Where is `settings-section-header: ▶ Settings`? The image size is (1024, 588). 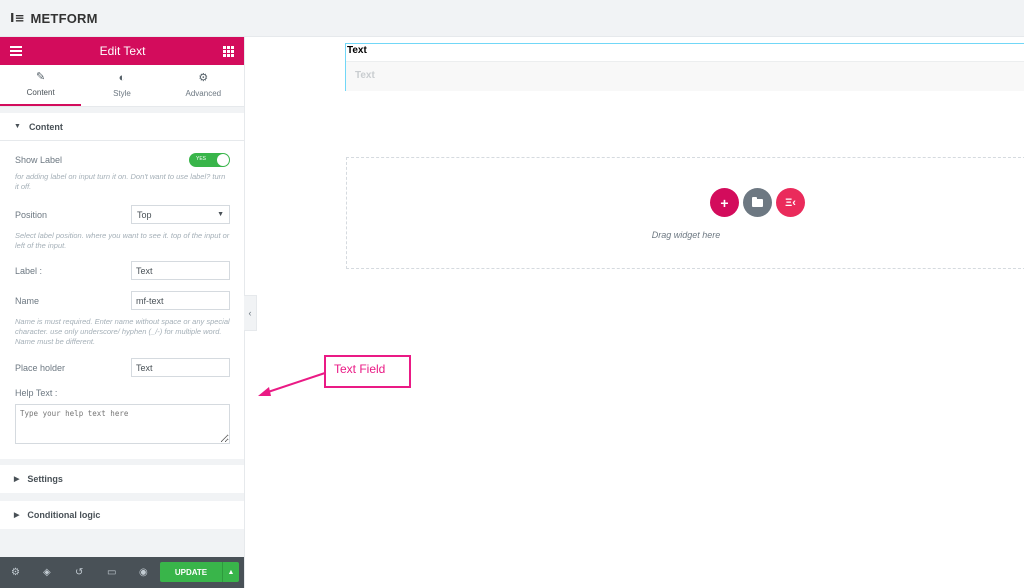 settings-section-header: ▶ Settings is located at coordinates (122, 479).